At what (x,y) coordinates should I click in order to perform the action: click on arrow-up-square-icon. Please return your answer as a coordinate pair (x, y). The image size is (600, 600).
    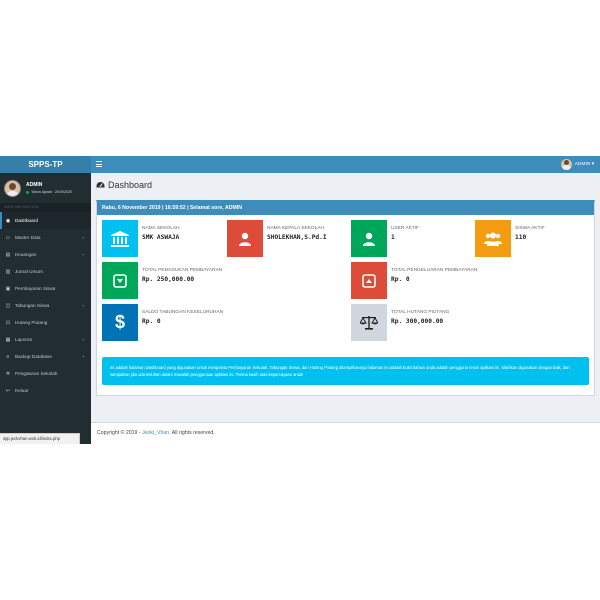
    Looking at the image, I should click on (369, 280).